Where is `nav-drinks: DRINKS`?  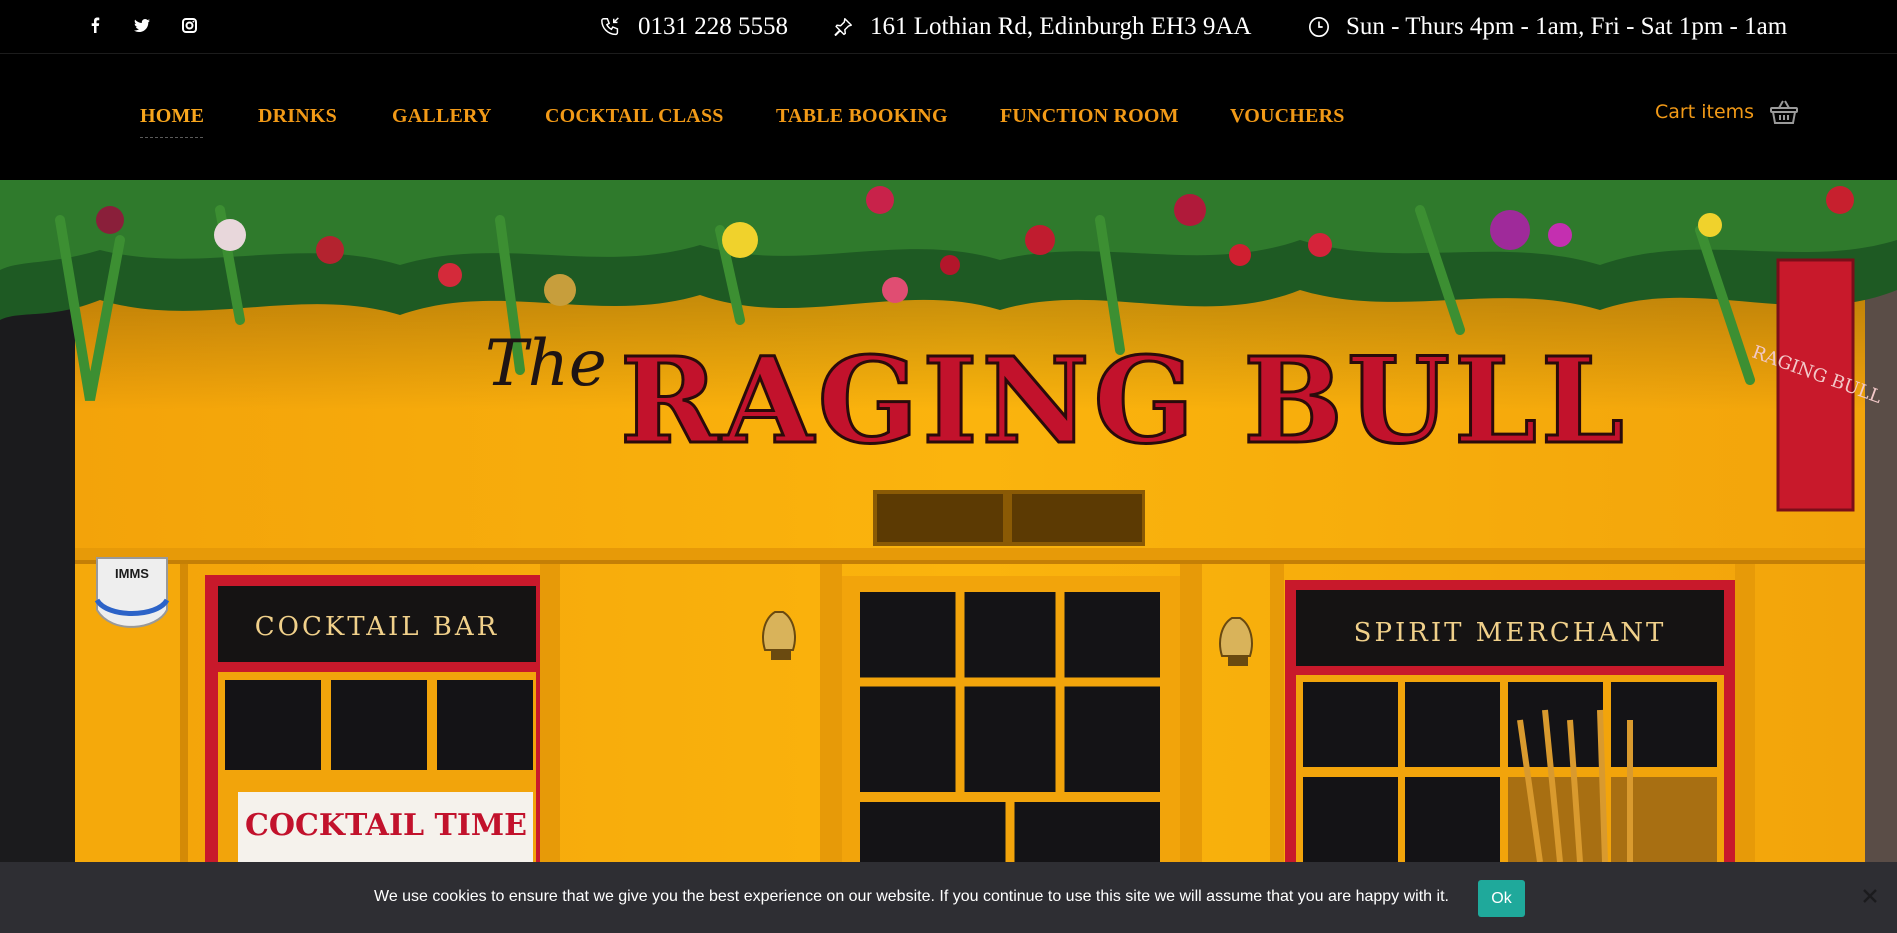 nav-drinks: DRINKS is located at coordinates (297, 116).